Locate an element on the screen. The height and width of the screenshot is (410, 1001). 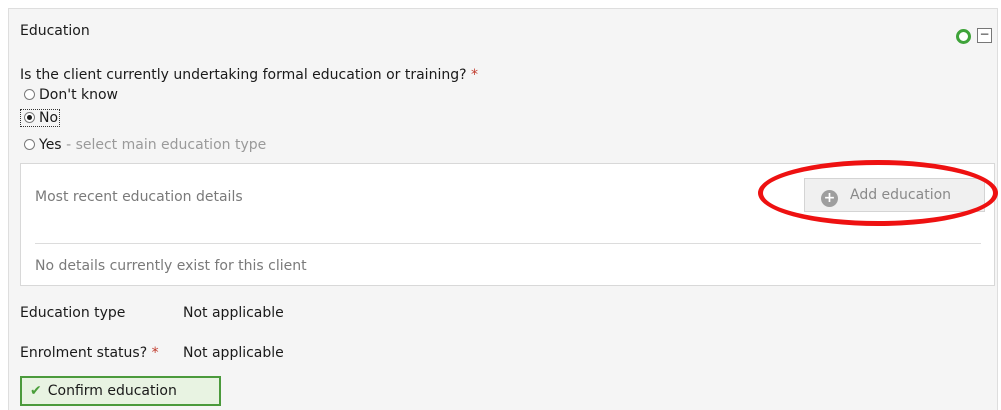
enrolment-label-text: Enrolment status? is located at coordinates (84, 353).